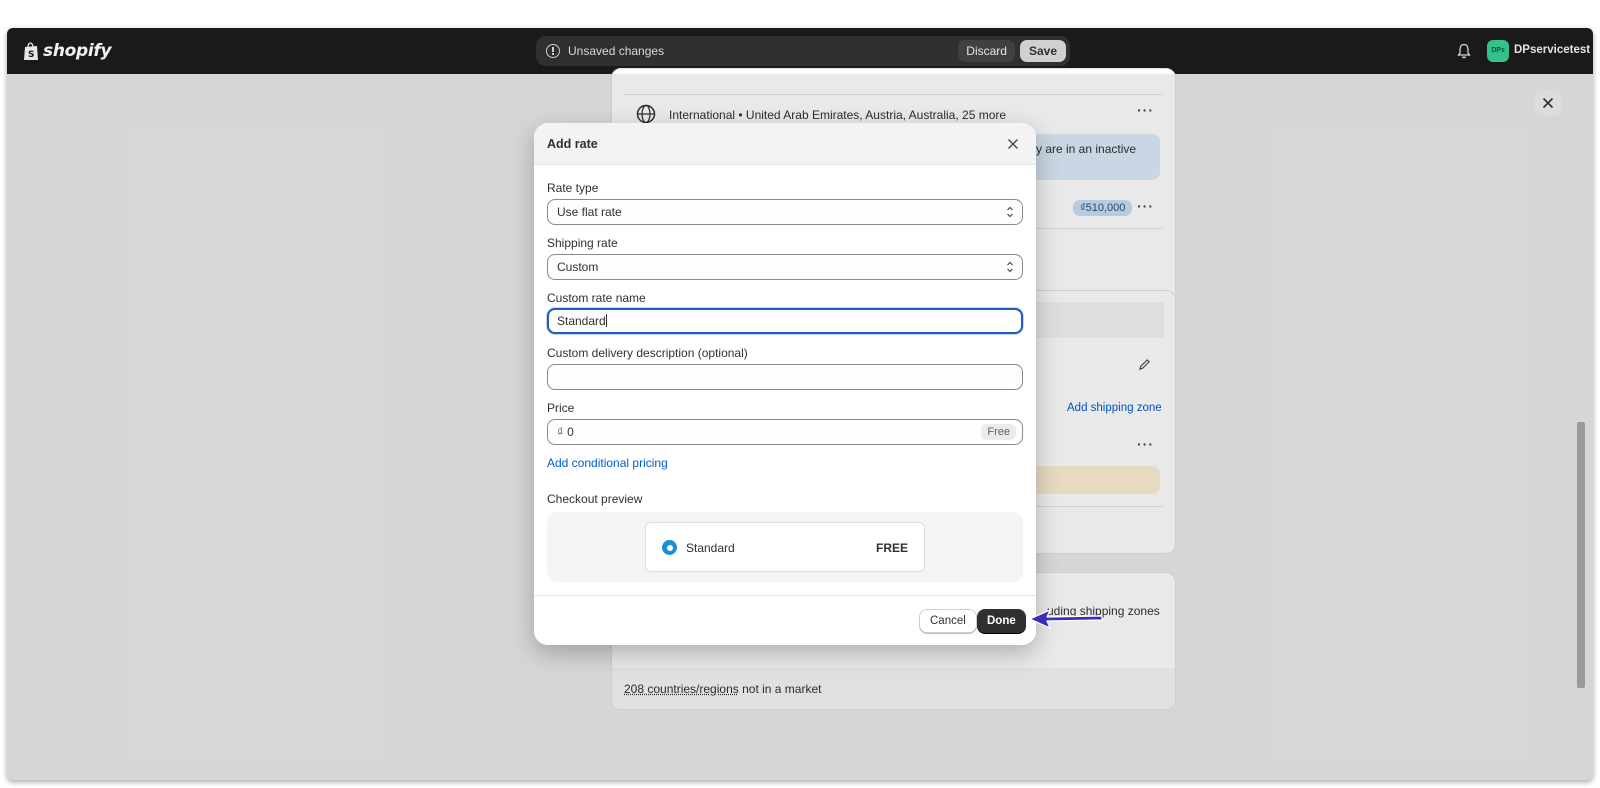  I want to click on annotation-arrow-icon, so click(1066, 619).